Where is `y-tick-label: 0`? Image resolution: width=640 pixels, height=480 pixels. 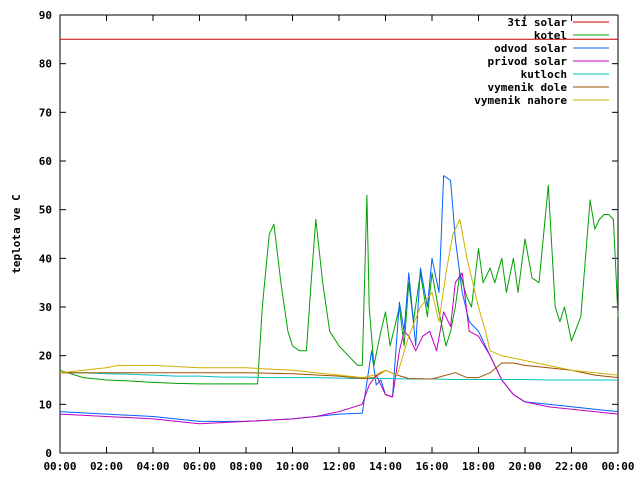 y-tick-label: 0 is located at coordinates (48, 453).